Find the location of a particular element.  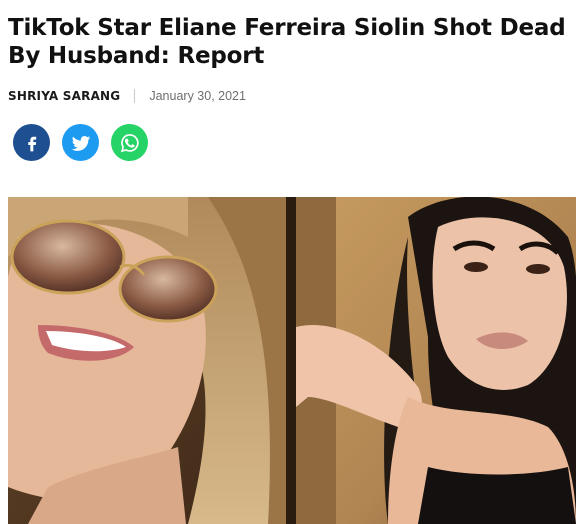

author-name: SHRIYA SARANG is located at coordinates (64, 96).